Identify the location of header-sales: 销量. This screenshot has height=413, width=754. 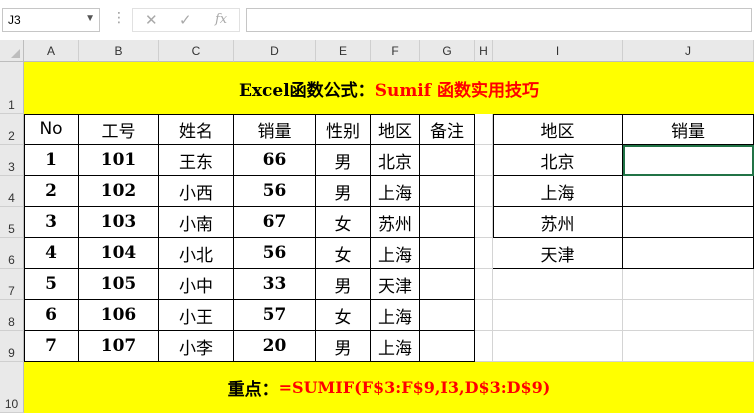
(275, 129).